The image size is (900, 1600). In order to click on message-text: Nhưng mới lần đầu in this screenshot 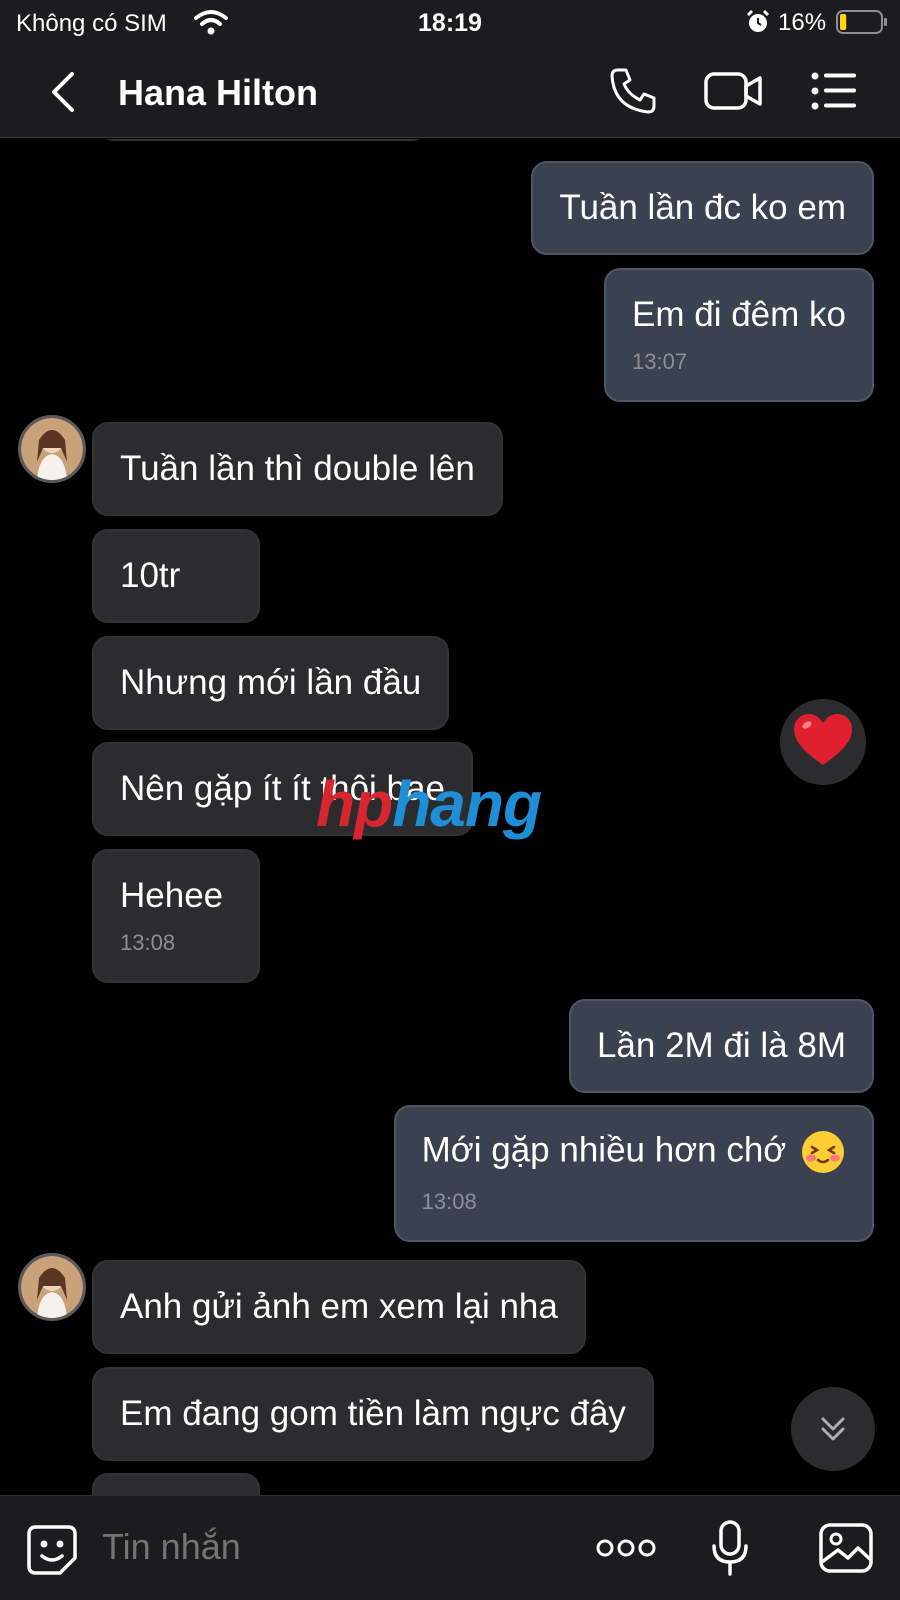, I will do `click(271, 682)`.